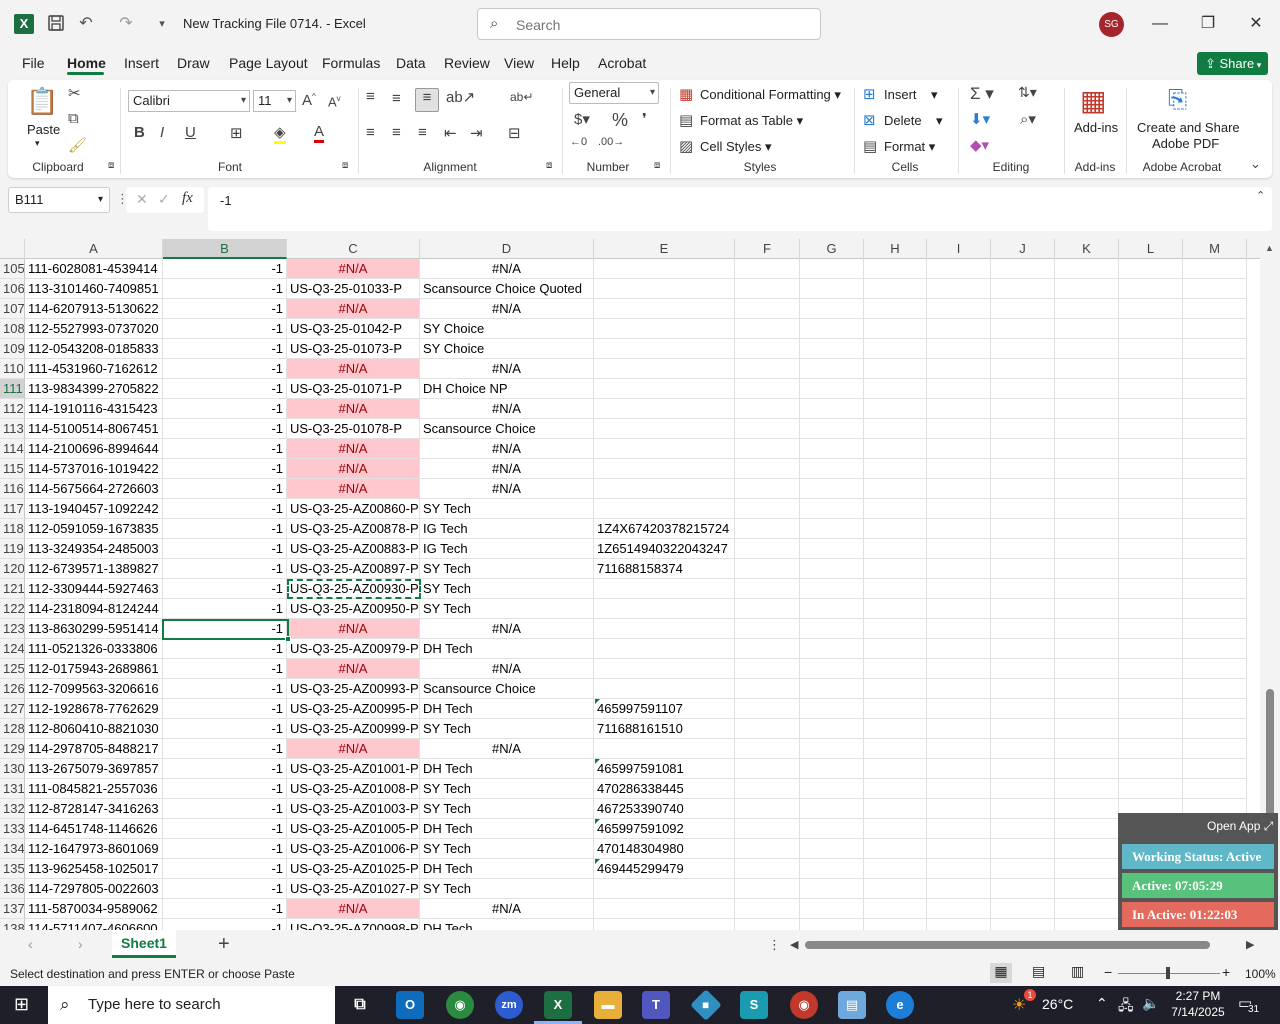 Image resolution: width=1280 pixels, height=1024 pixels. Describe the element at coordinates (852, 1005) in the screenshot. I see `app-document-icon: ▤` at that location.